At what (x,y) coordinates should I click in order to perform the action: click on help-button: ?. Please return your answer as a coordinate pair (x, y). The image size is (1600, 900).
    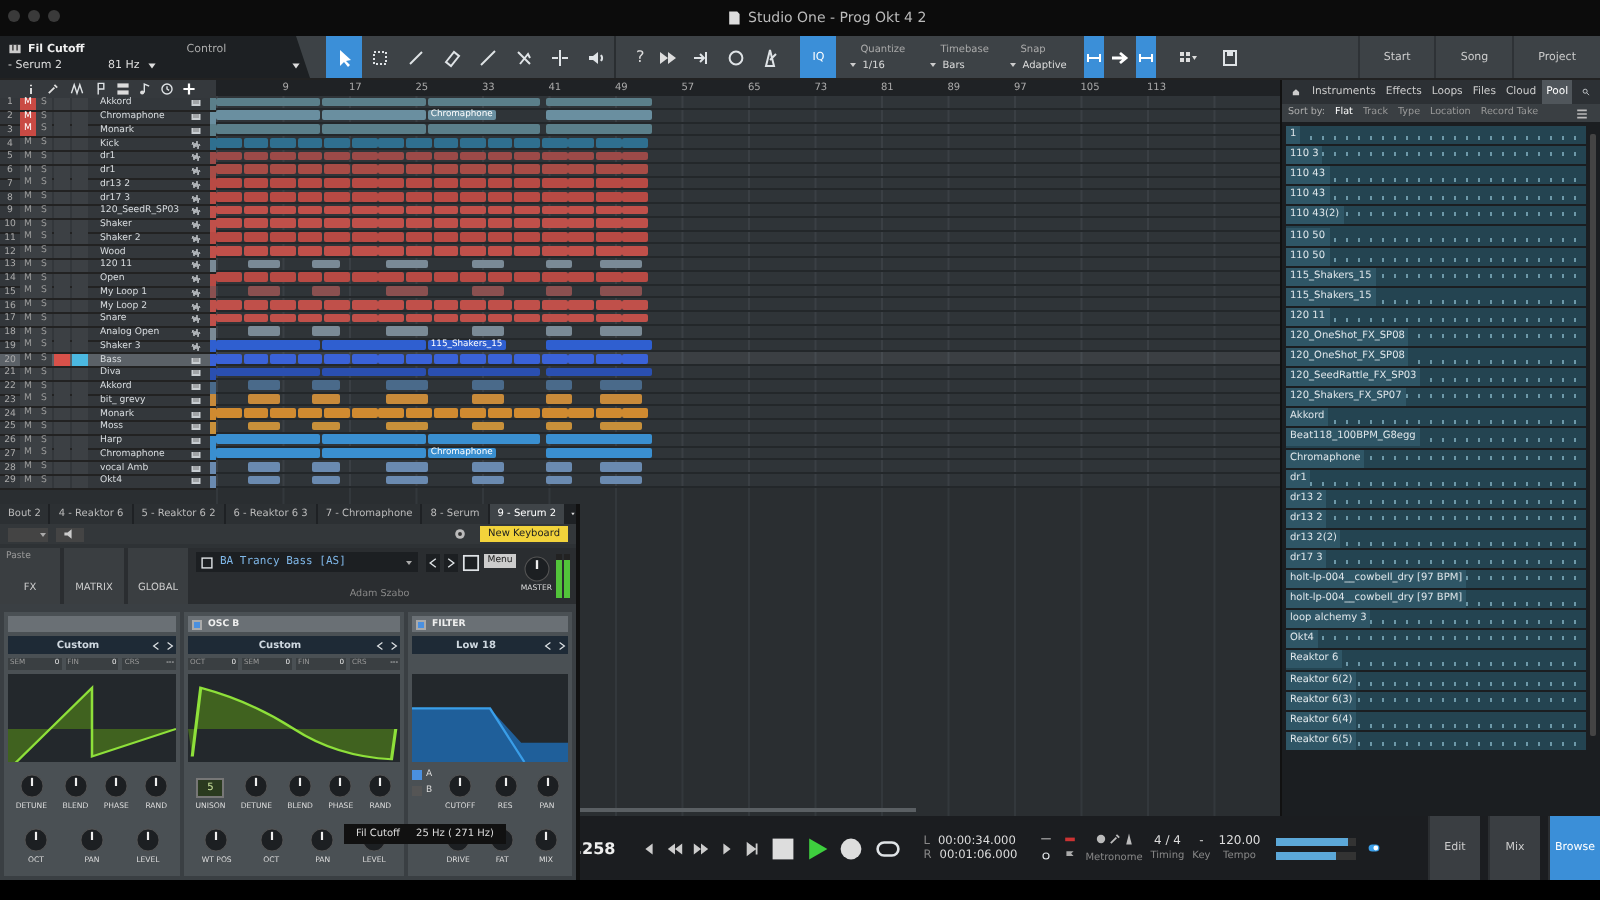
    Looking at the image, I should click on (640, 57).